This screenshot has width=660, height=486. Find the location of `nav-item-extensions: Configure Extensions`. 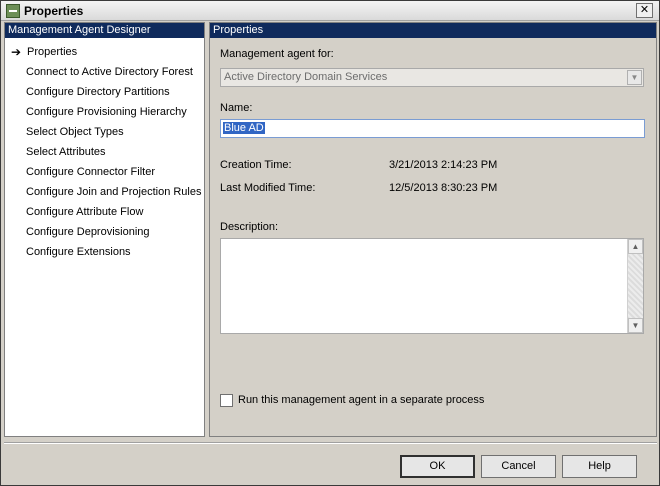

nav-item-extensions: Configure Extensions is located at coordinates (104, 252).